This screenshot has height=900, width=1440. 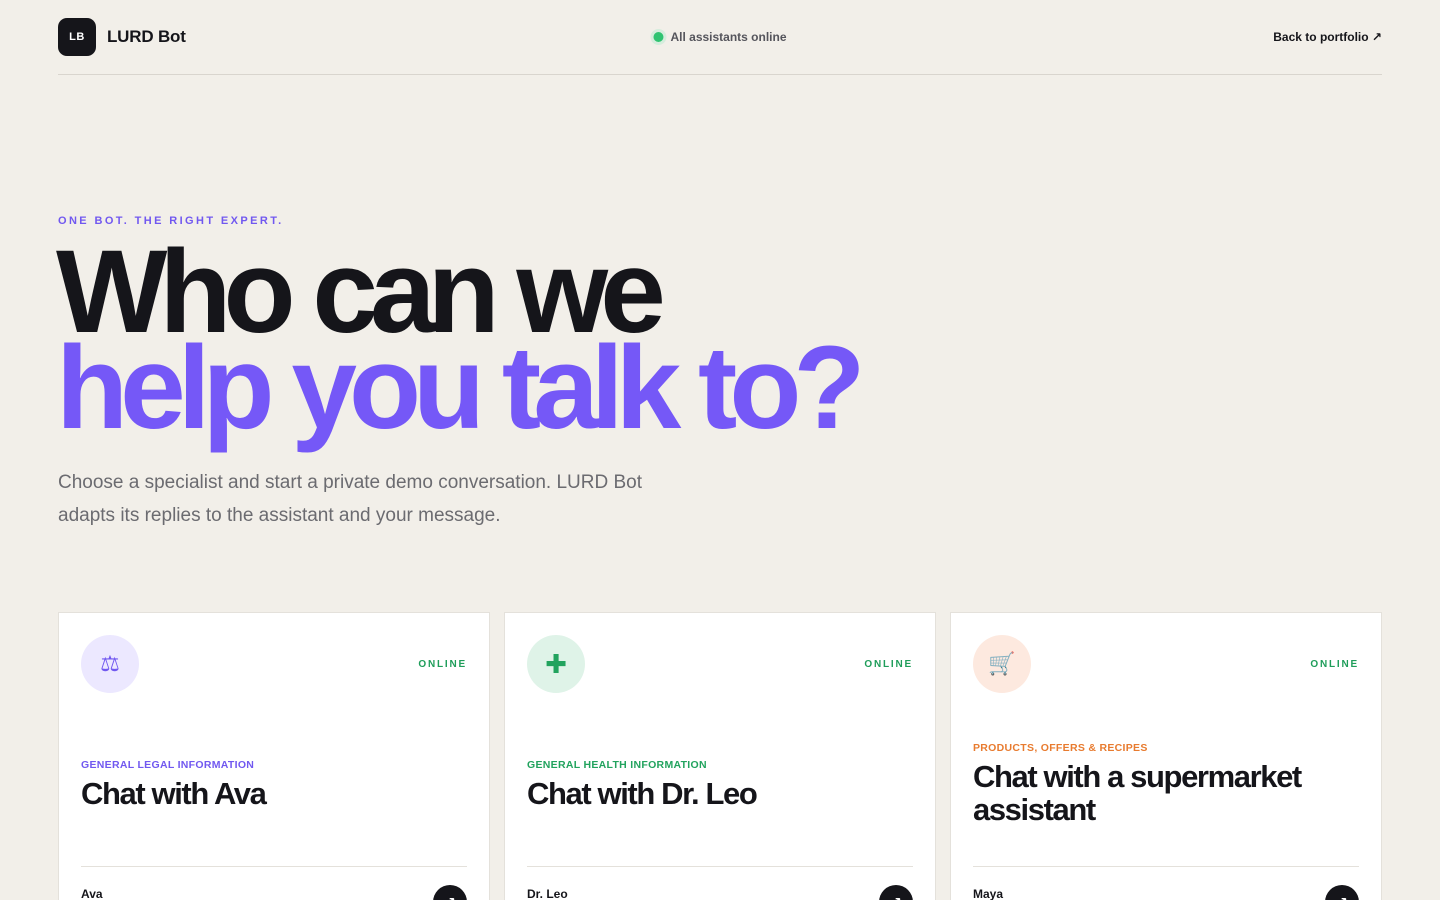 What do you see at coordinates (1060, 748) in the screenshot?
I see `card-category: PRODUCTS, OFFERS & RECIPES` at bounding box center [1060, 748].